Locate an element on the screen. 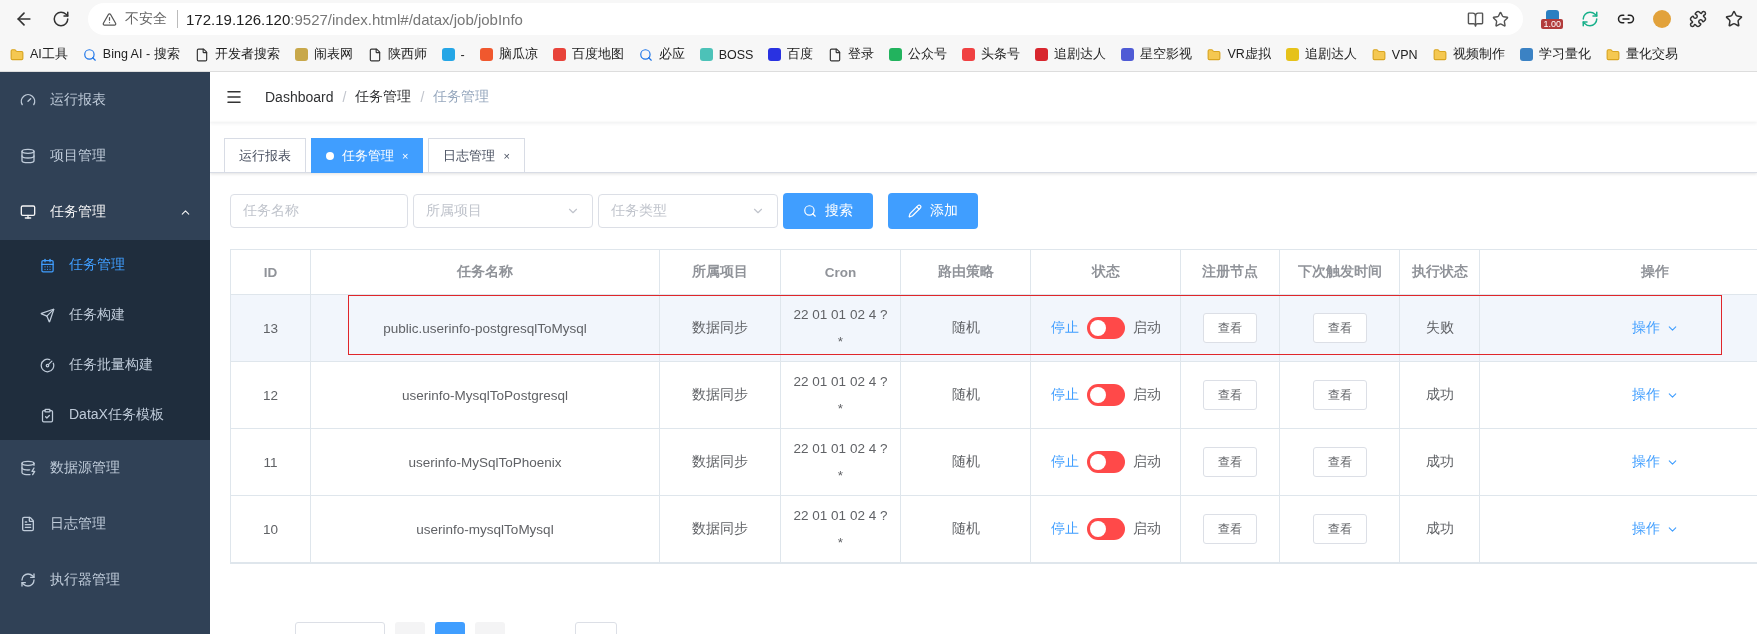 This screenshot has height=634, width=1757. menu-icon is located at coordinates (234, 97).